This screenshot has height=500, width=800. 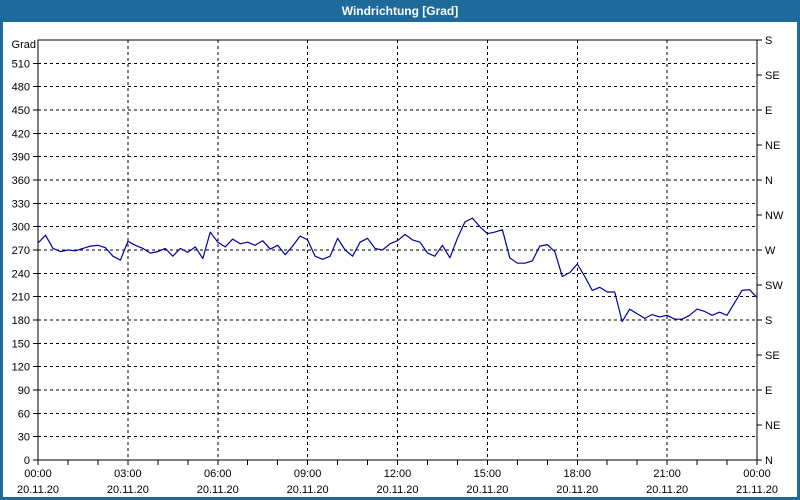 I want to click on svg-text: 240, so click(x=21, y=274).